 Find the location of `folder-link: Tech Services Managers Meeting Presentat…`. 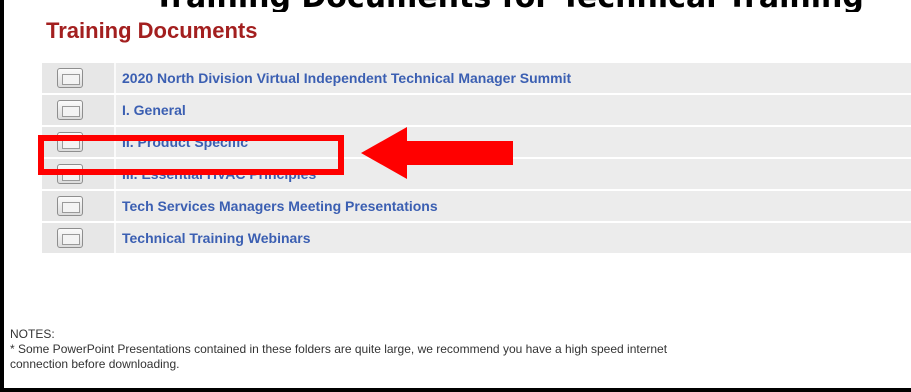

folder-link: Tech Services Managers Meeting Presentat… is located at coordinates (280, 206).